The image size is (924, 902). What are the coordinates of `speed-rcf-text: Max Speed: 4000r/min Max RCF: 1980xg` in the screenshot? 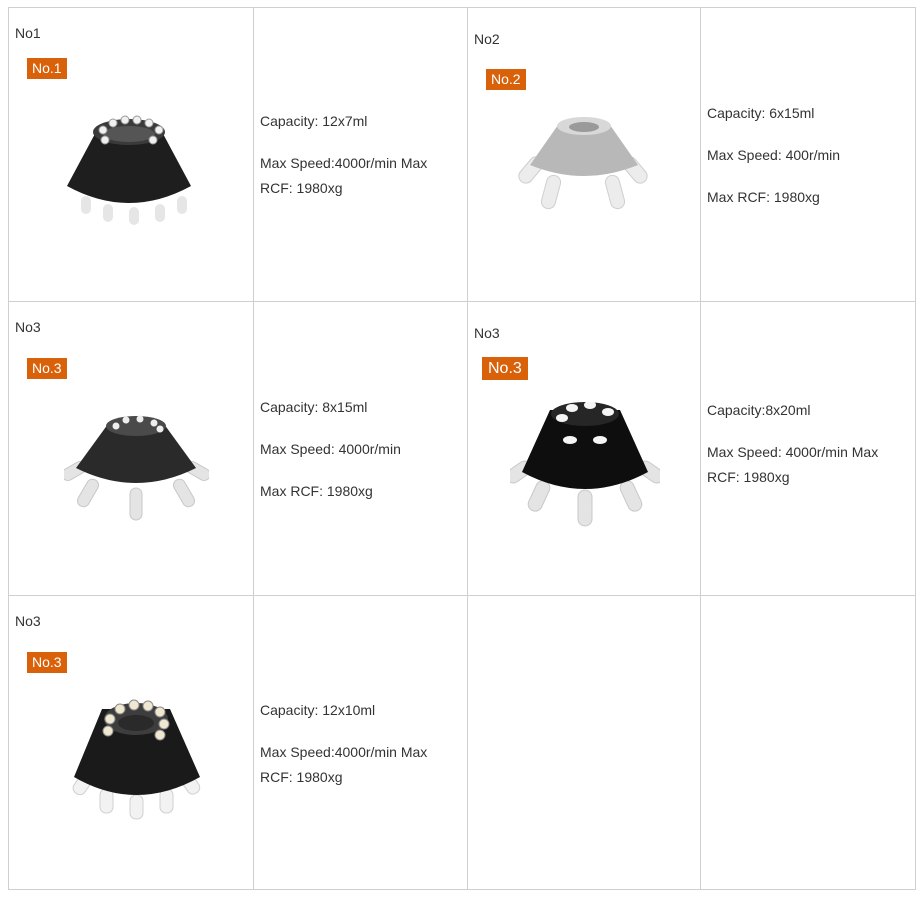 It's located at (793, 464).